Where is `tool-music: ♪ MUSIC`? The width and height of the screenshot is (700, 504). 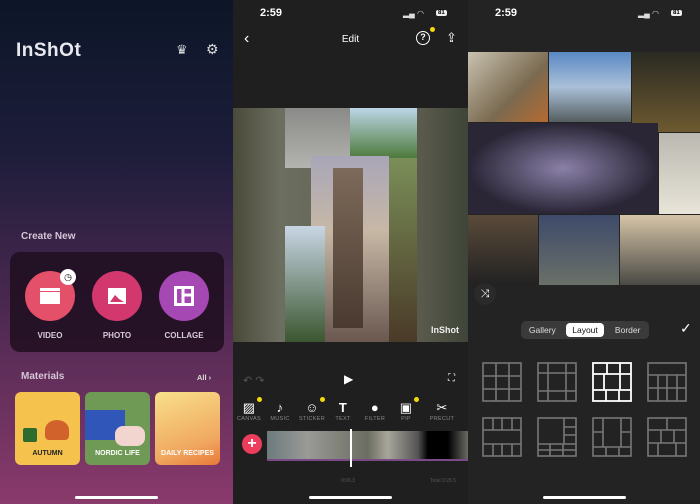 tool-music: ♪ MUSIC is located at coordinates (280, 411).